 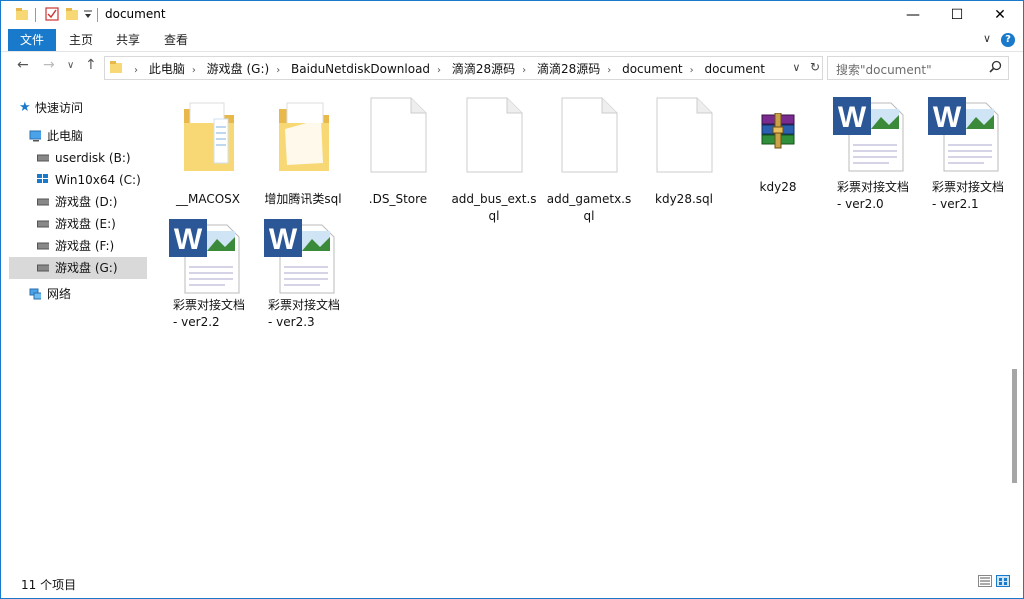 I want to click on windows-drive-icon, so click(x=42, y=178).